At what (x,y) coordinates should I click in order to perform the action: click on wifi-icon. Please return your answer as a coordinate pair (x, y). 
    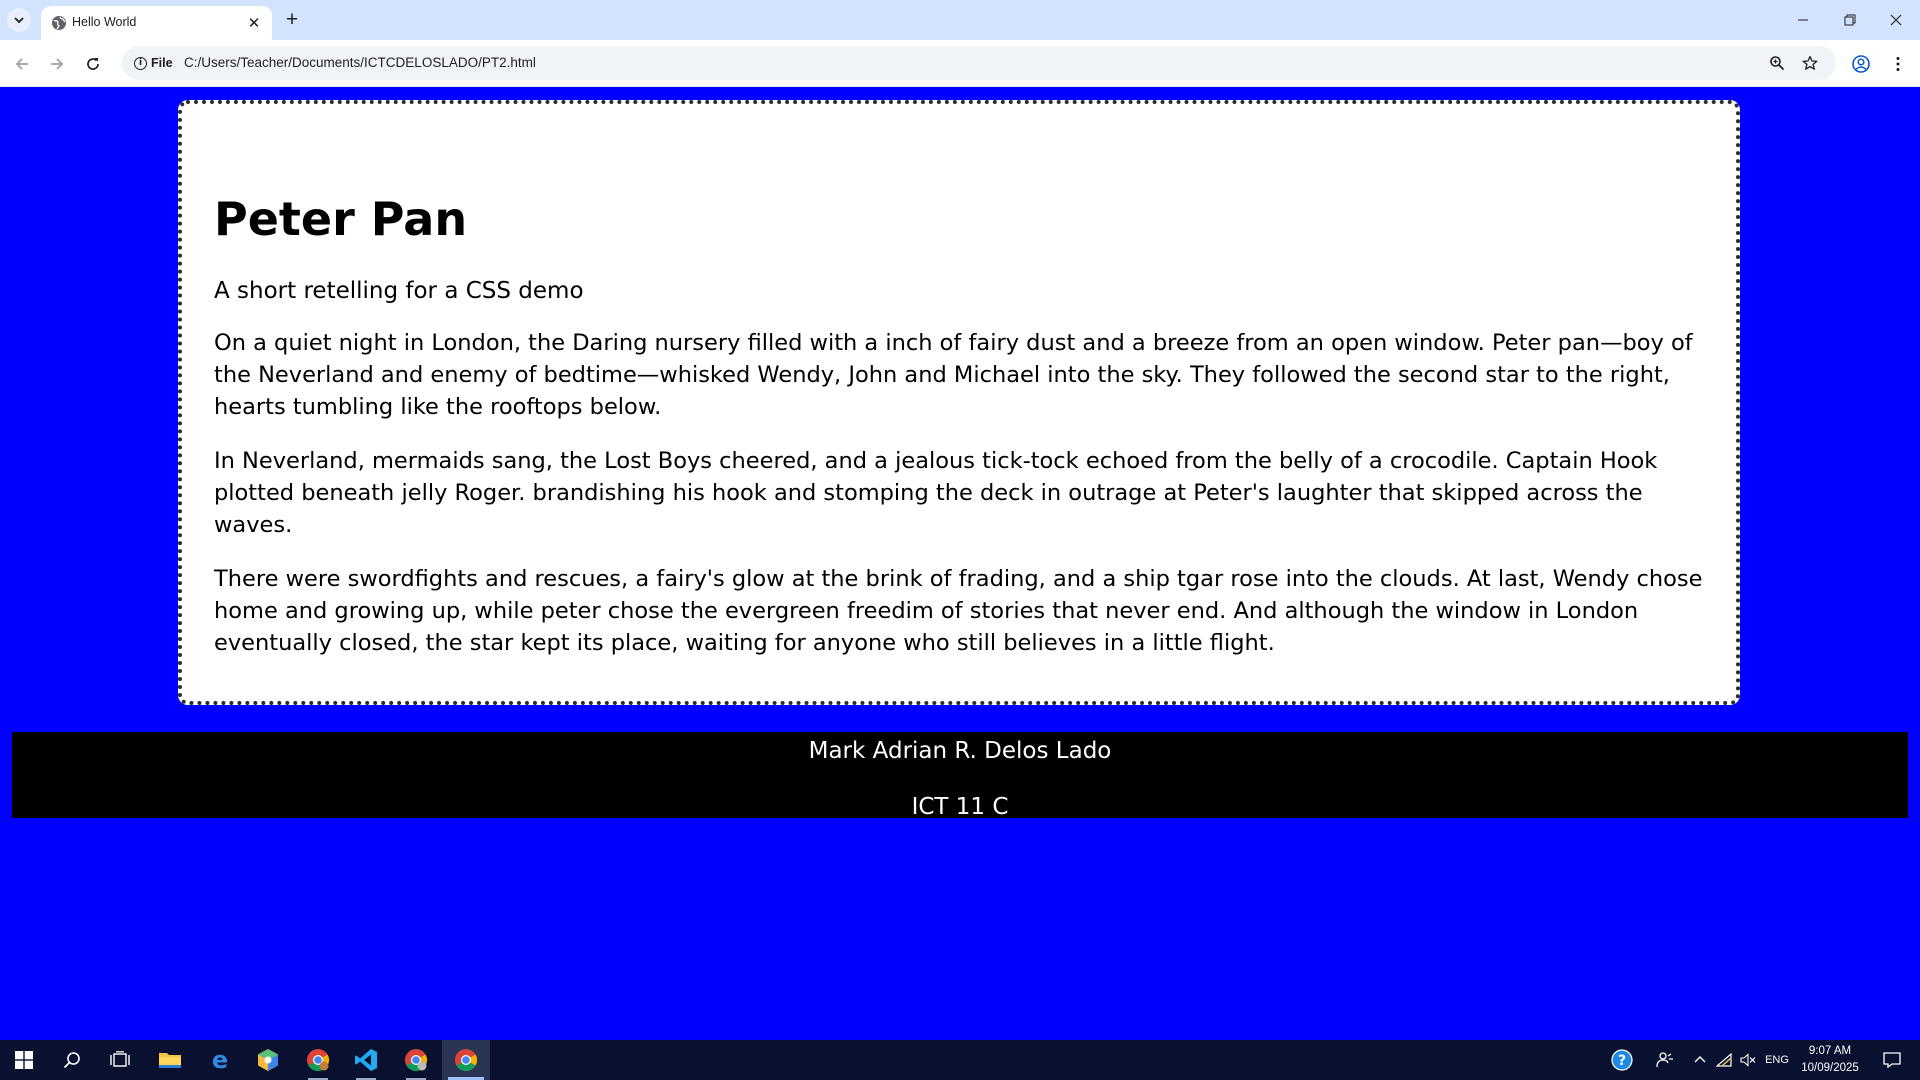
    Looking at the image, I should click on (1724, 1060).